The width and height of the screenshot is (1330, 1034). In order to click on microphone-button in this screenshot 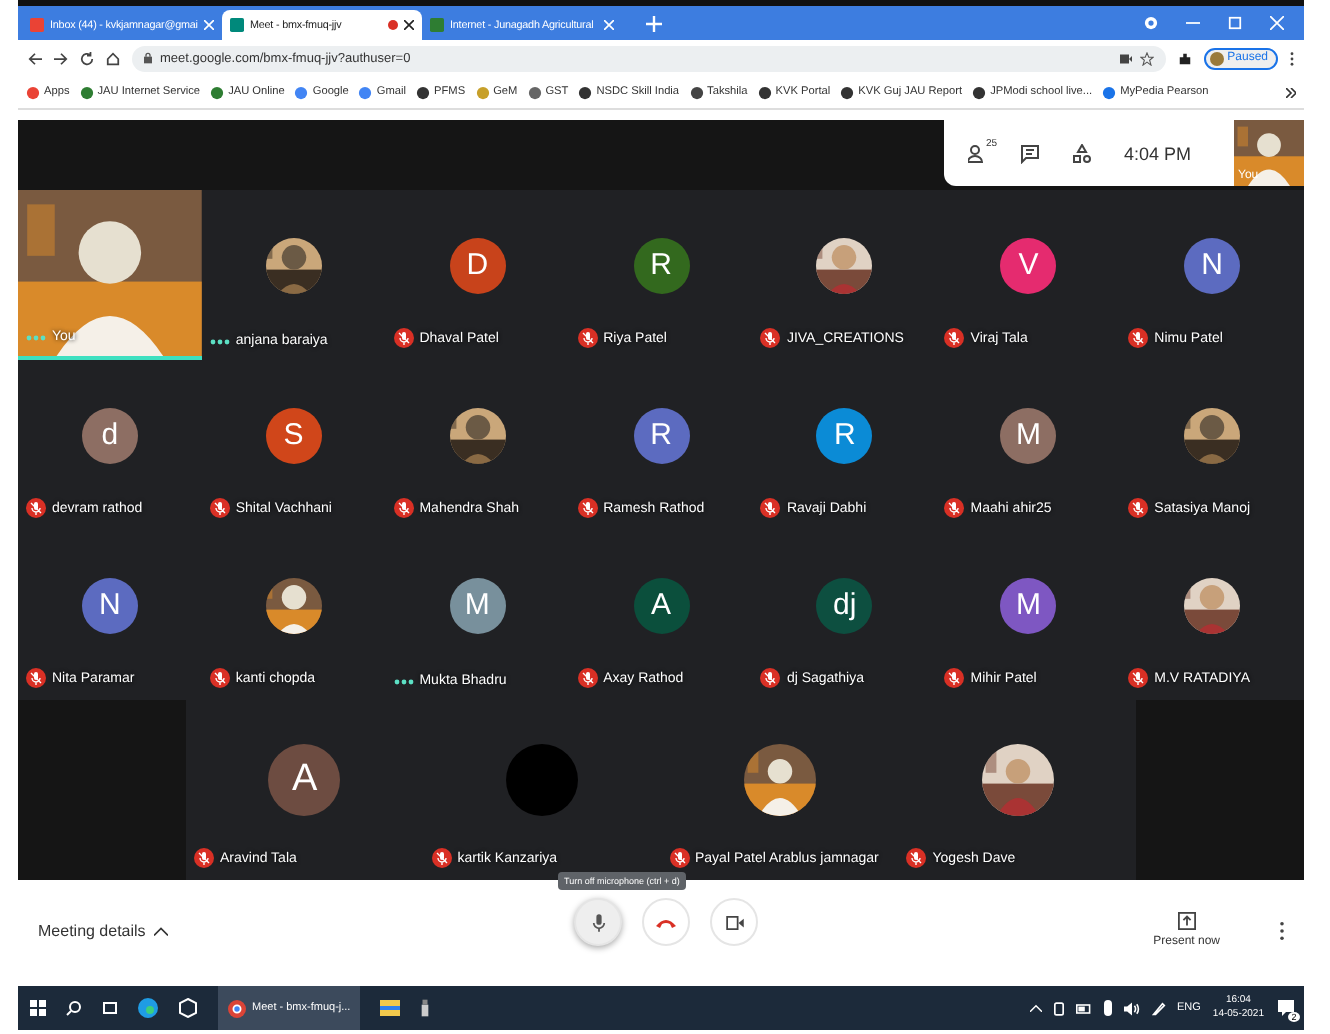, I will do `click(598, 922)`.